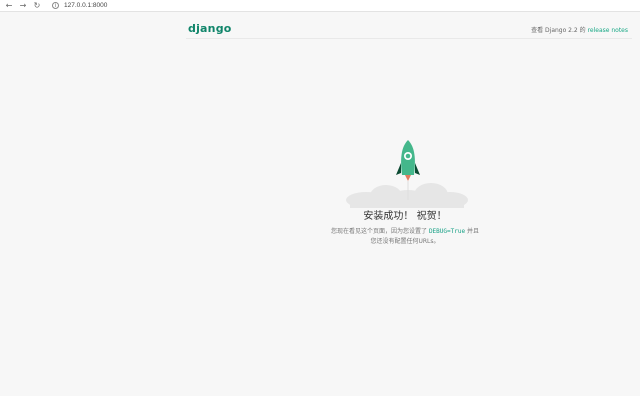  Describe the element at coordinates (379, 231) in the screenshot. I see `desc-text-1: 您现在看见这个页面，因为您设置了` at that location.